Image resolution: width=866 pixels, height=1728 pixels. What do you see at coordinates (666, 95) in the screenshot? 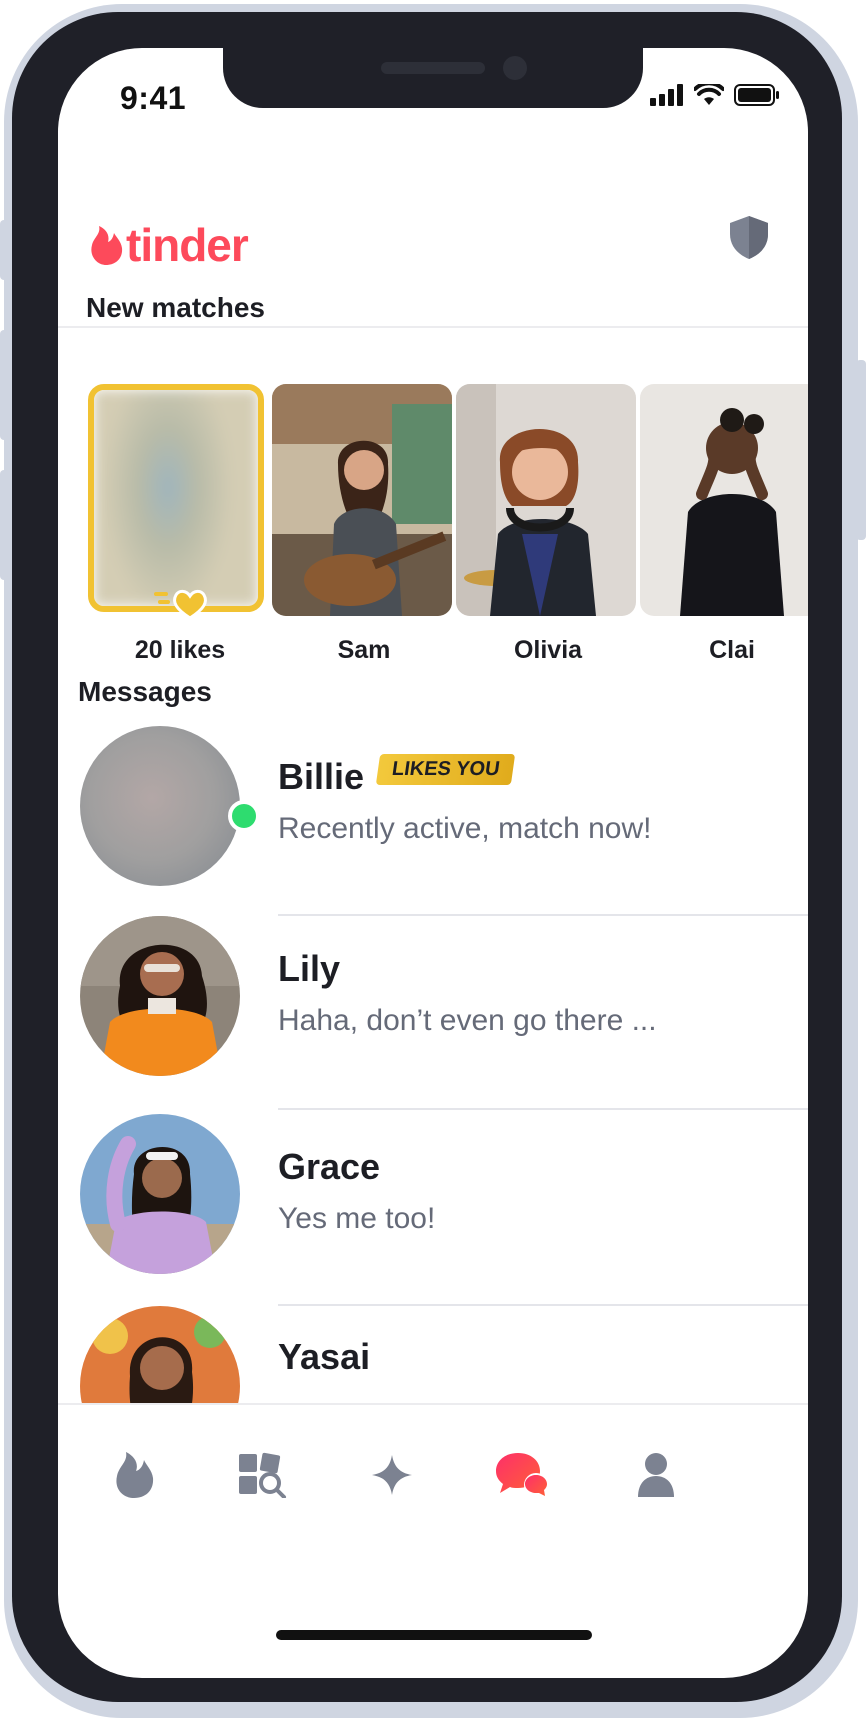
I see `cellular-signal-icon` at bounding box center [666, 95].